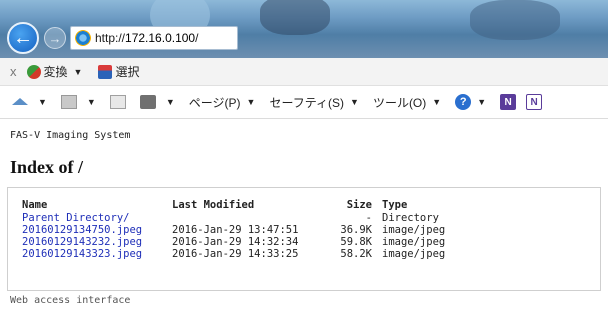 The image size is (608, 314). I want to click on tools-menu-label: ツール(O), so click(399, 102).